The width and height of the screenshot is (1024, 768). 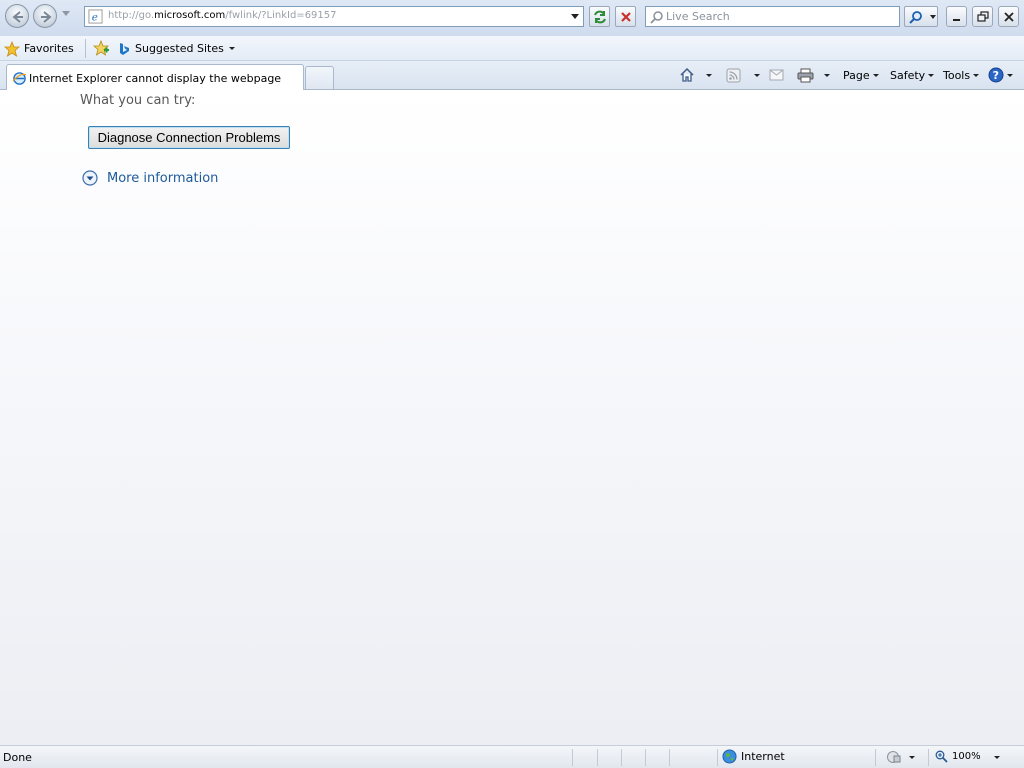 What do you see at coordinates (976, 75) in the screenshot?
I see `tools-chevron-down-icon` at bounding box center [976, 75].